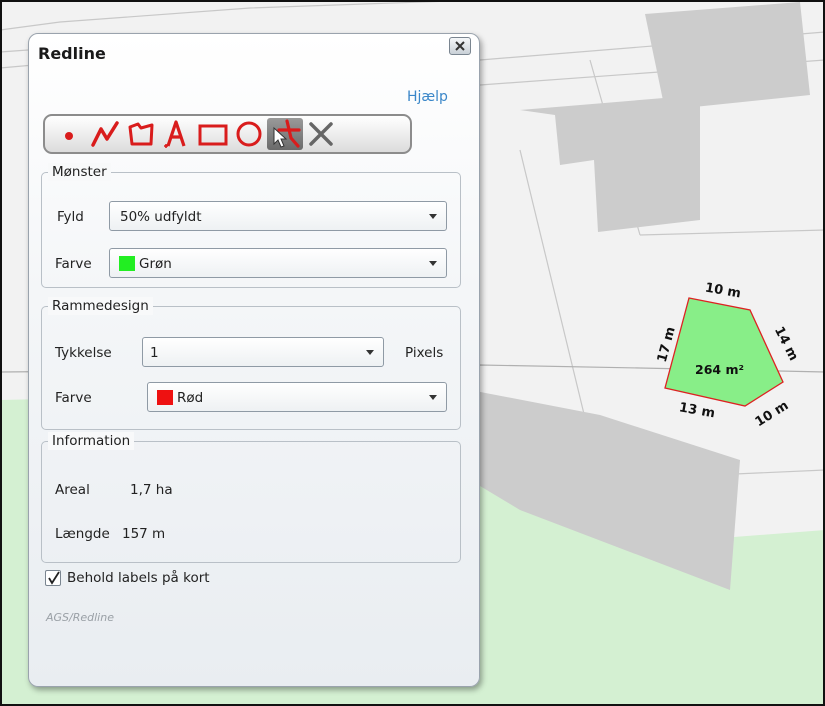  I want to click on circle-icon, so click(249, 134).